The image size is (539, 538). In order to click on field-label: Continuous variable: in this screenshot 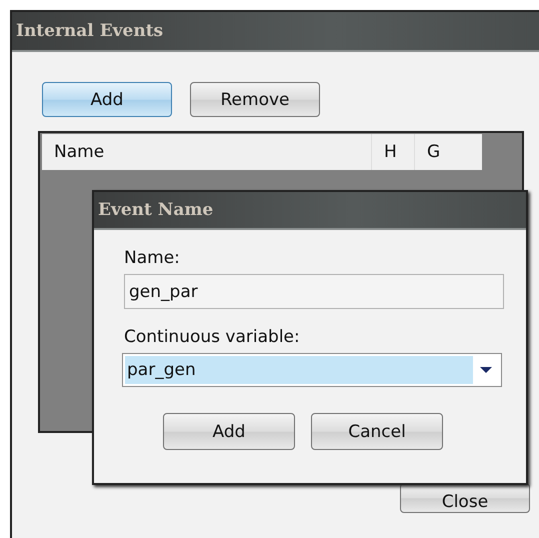, I will do `click(212, 337)`.